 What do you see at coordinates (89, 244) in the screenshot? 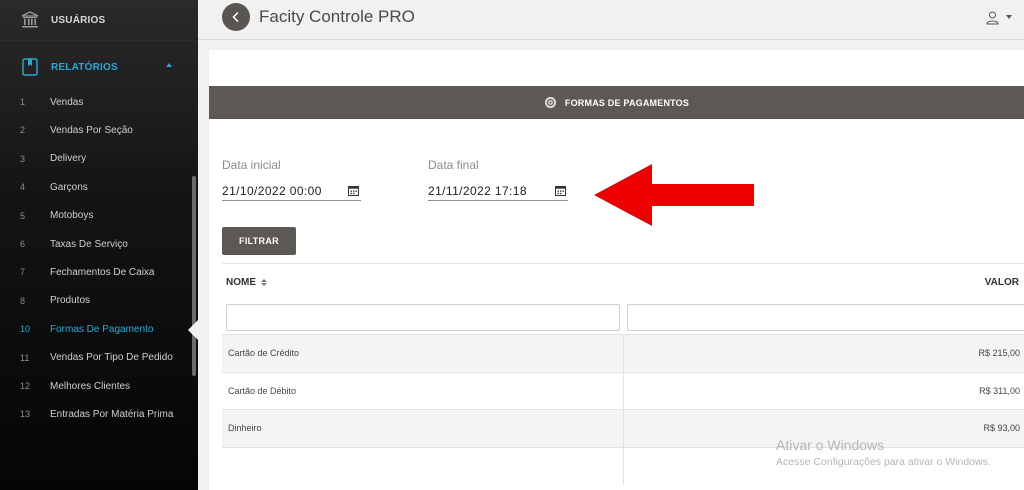
I see `sidebar-item-label: Taxas De Serviço` at bounding box center [89, 244].